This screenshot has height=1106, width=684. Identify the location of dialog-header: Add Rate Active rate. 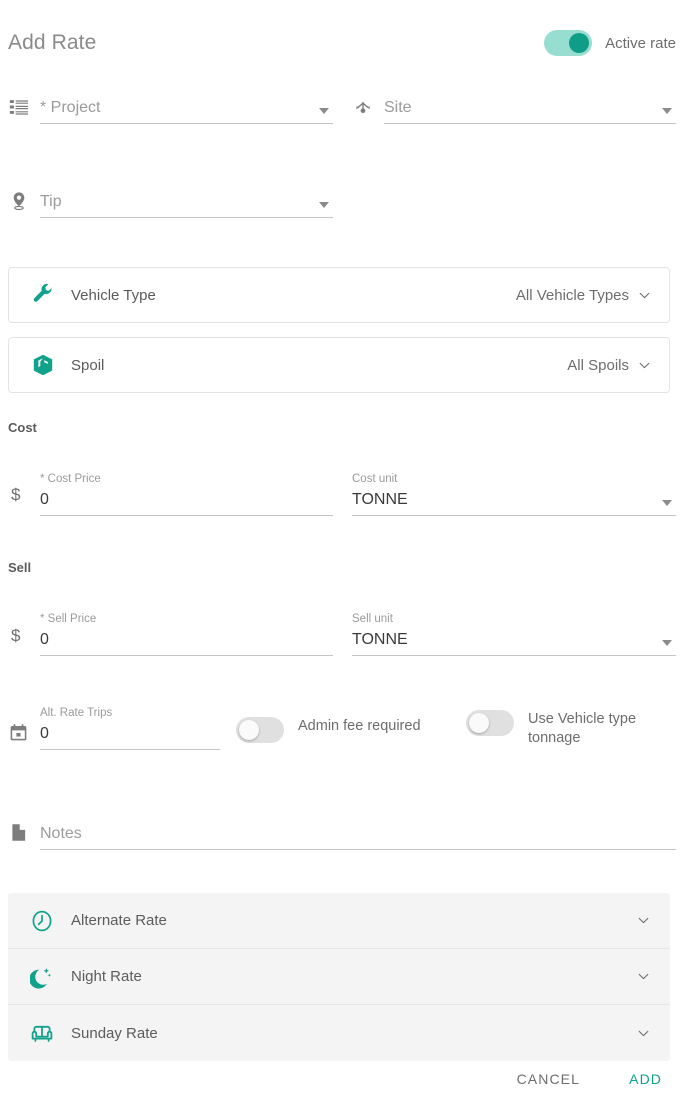
(342, 42).